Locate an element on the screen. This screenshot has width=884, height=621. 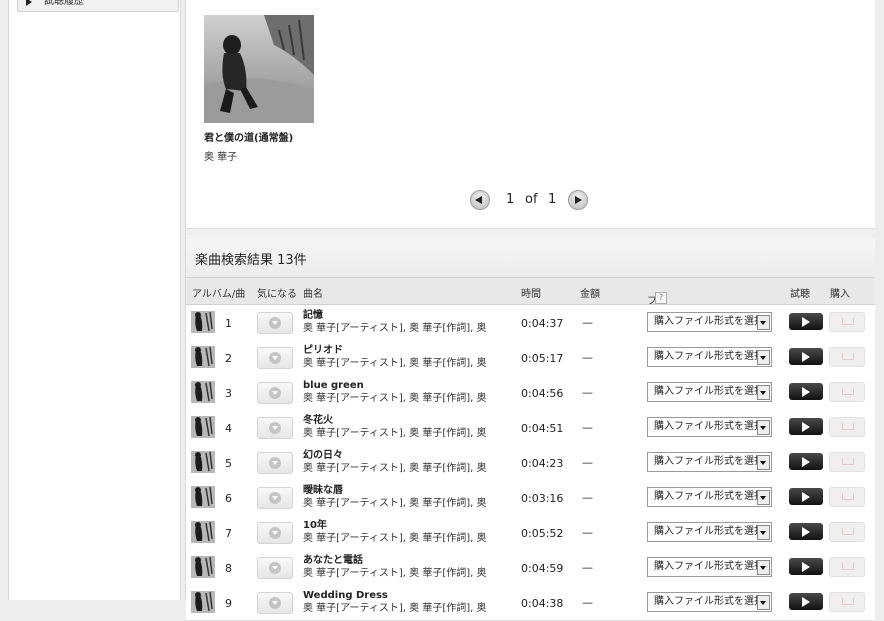
track-number: 4 is located at coordinates (228, 428).